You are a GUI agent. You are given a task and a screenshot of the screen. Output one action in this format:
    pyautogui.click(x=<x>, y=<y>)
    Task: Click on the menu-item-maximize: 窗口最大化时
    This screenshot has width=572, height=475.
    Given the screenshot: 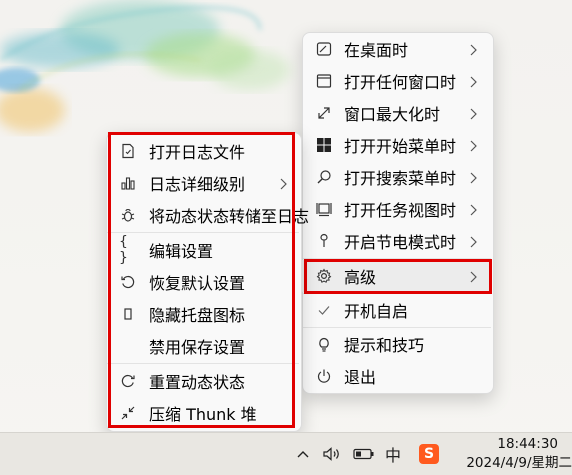 What is the action you would take?
    pyautogui.click(x=397, y=113)
    